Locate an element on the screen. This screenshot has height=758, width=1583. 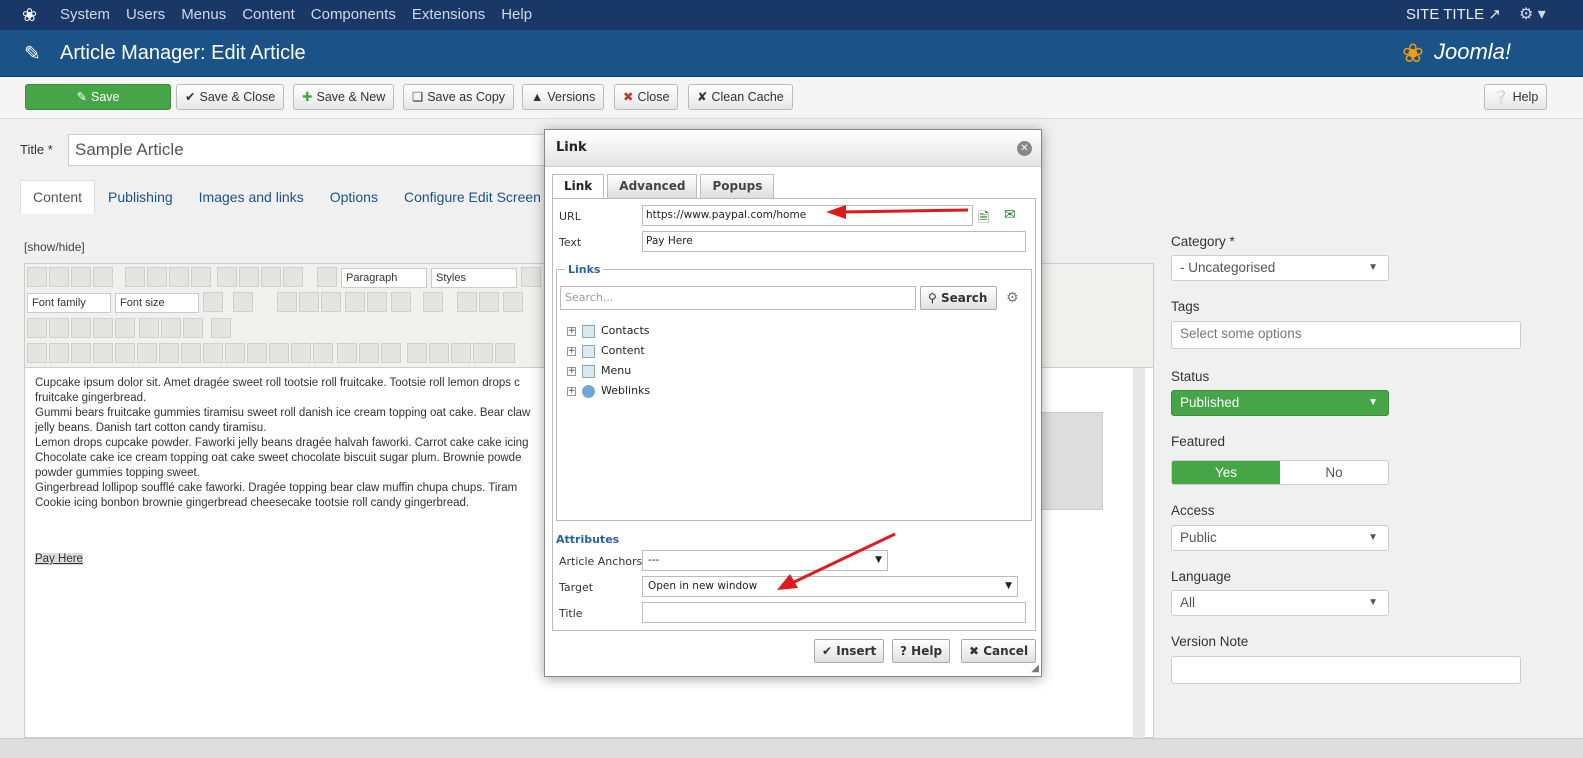
url-arrow is located at coordinates (897, 212).